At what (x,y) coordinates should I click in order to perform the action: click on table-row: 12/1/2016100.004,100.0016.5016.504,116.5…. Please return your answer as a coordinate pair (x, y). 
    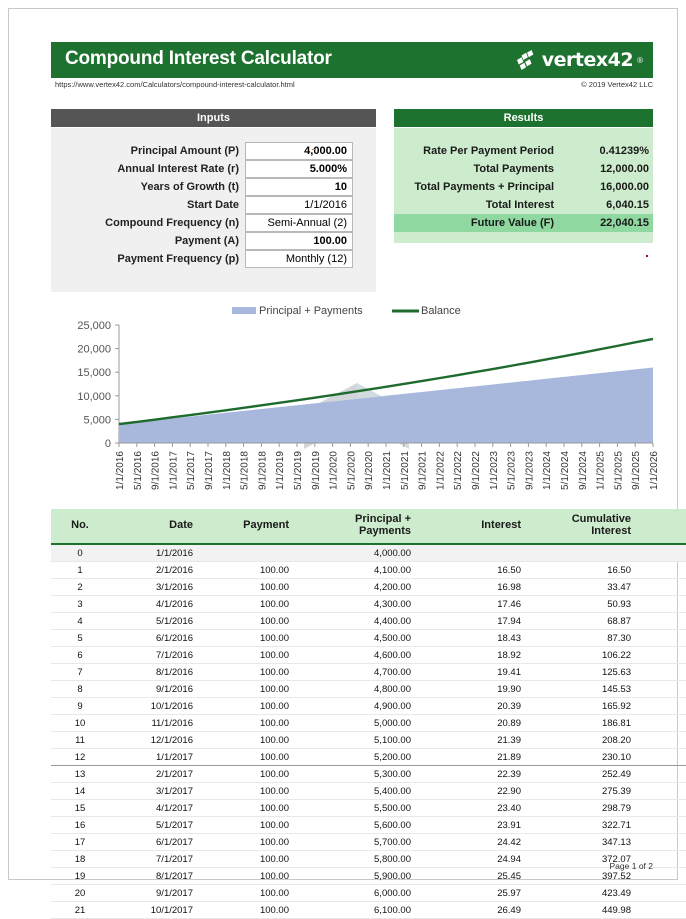
    Looking at the image, I should click on (368, 570).